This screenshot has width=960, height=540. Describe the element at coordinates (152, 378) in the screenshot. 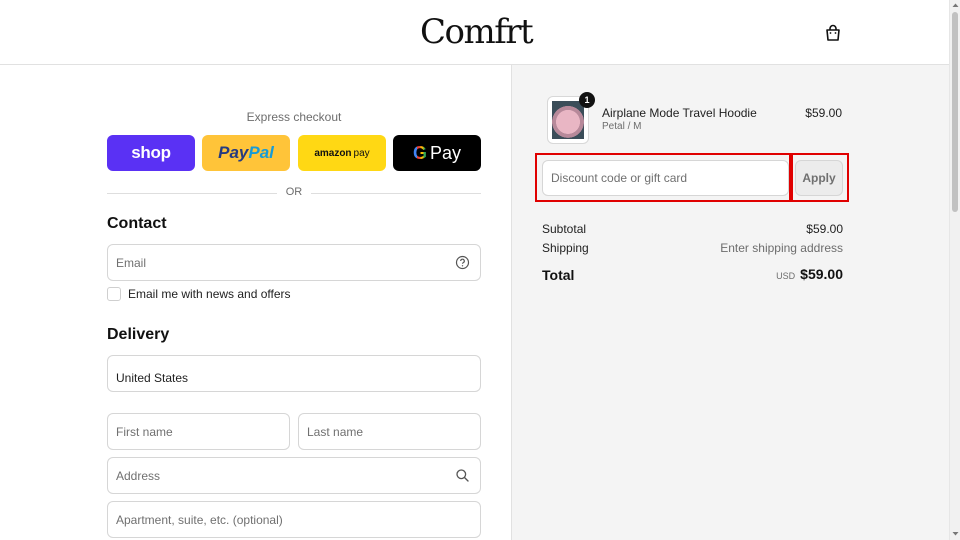

I see `country-value: United States` at that location.